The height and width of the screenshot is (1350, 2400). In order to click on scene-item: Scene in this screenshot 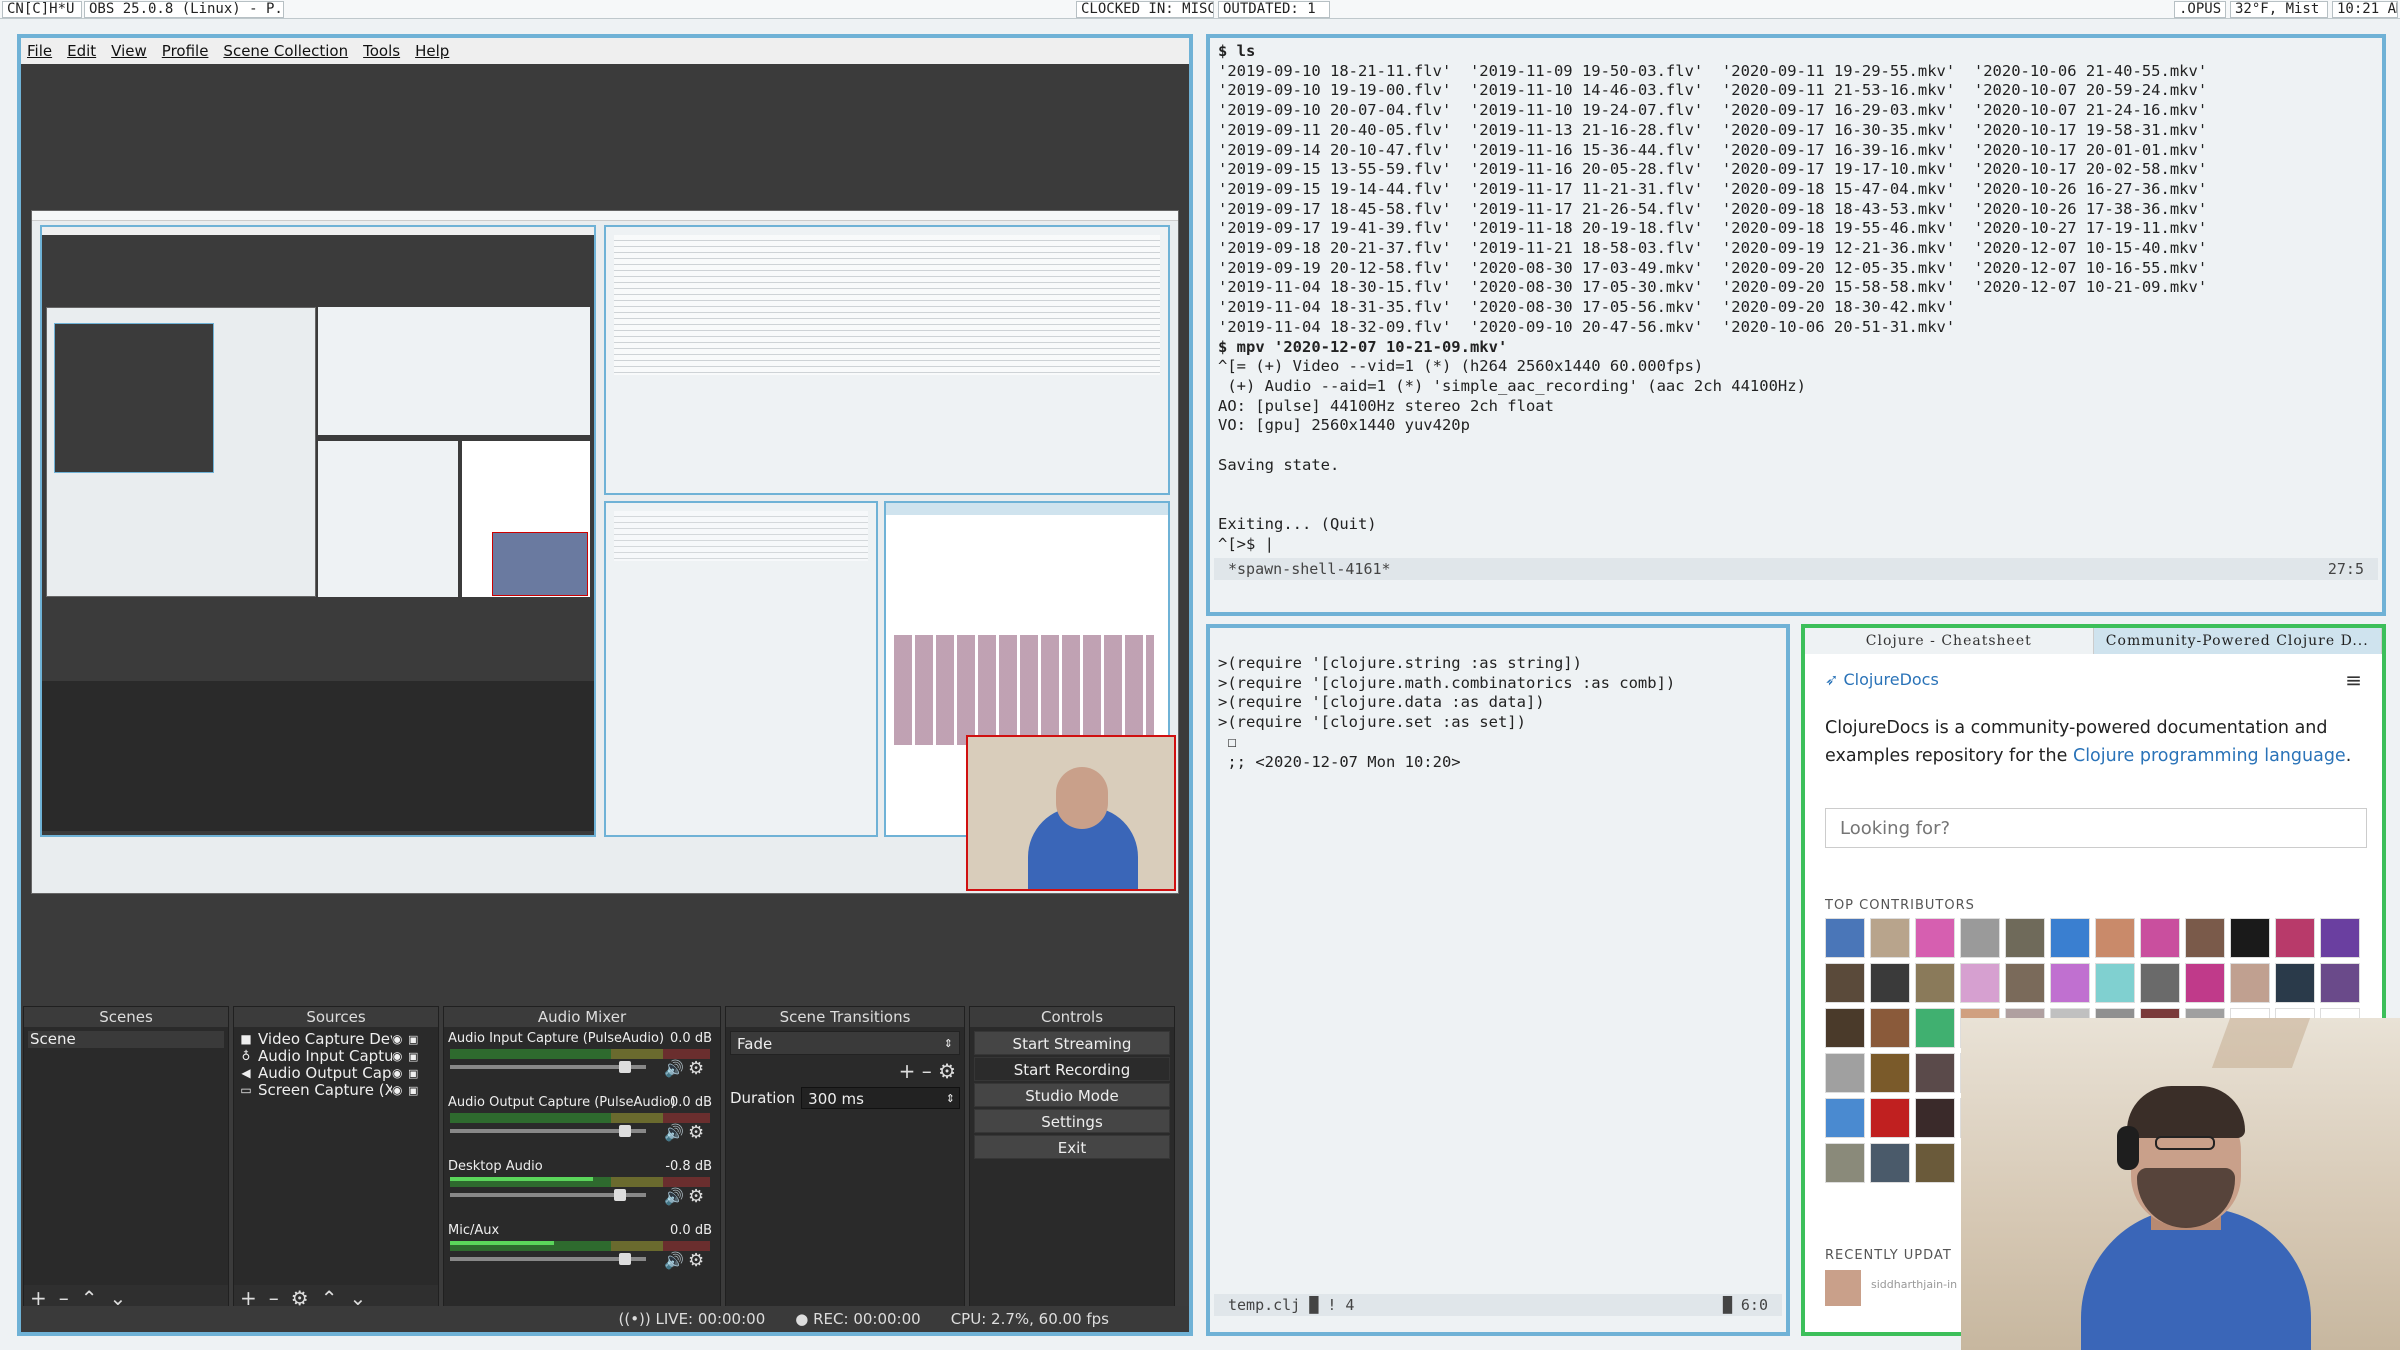, I will do `click(126, 1039)`.